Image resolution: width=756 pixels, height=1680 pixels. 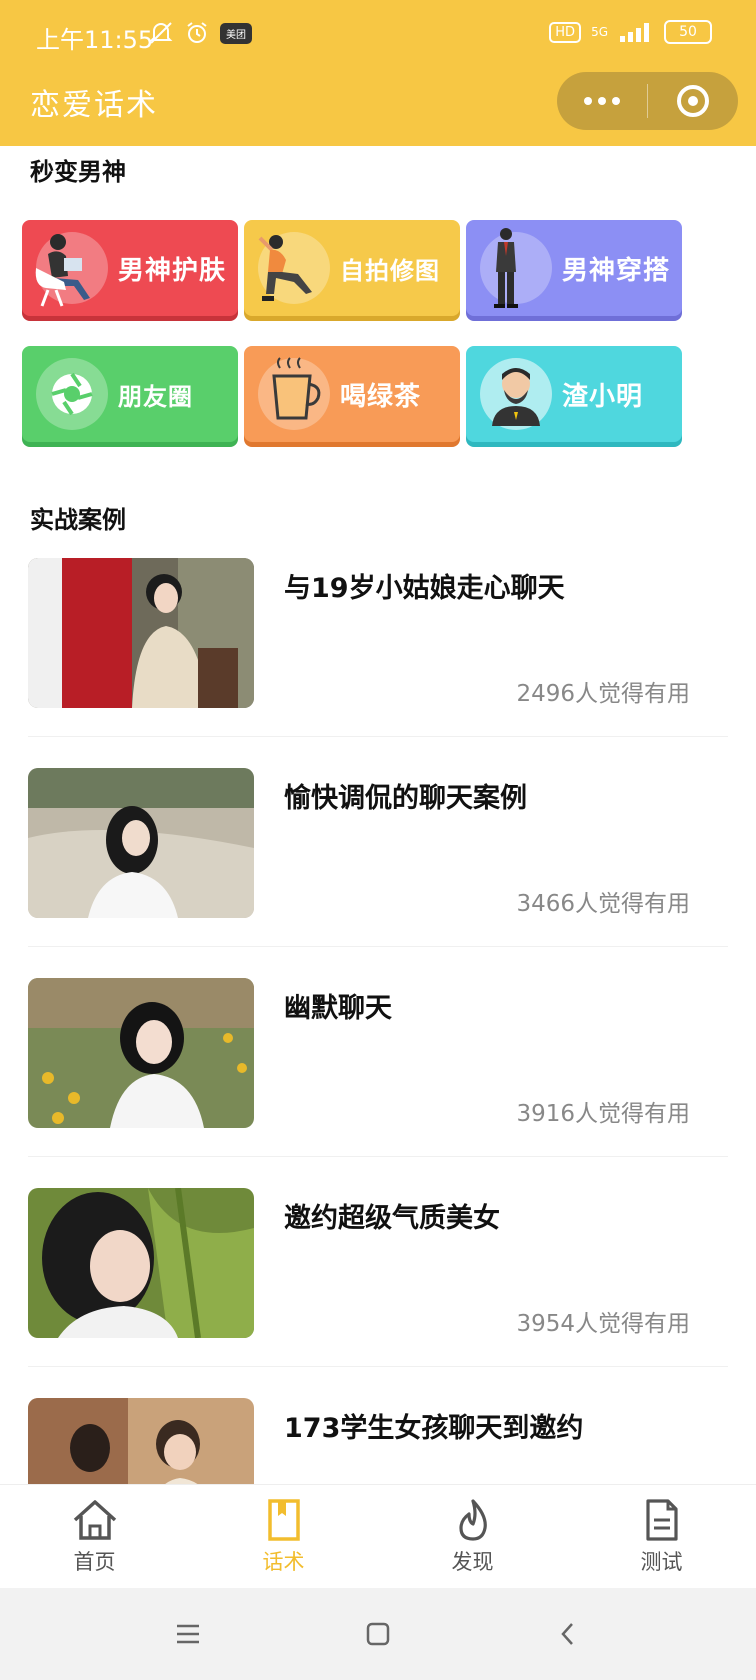 I want to click on man-suit-icon, so click(x=514, y=268).